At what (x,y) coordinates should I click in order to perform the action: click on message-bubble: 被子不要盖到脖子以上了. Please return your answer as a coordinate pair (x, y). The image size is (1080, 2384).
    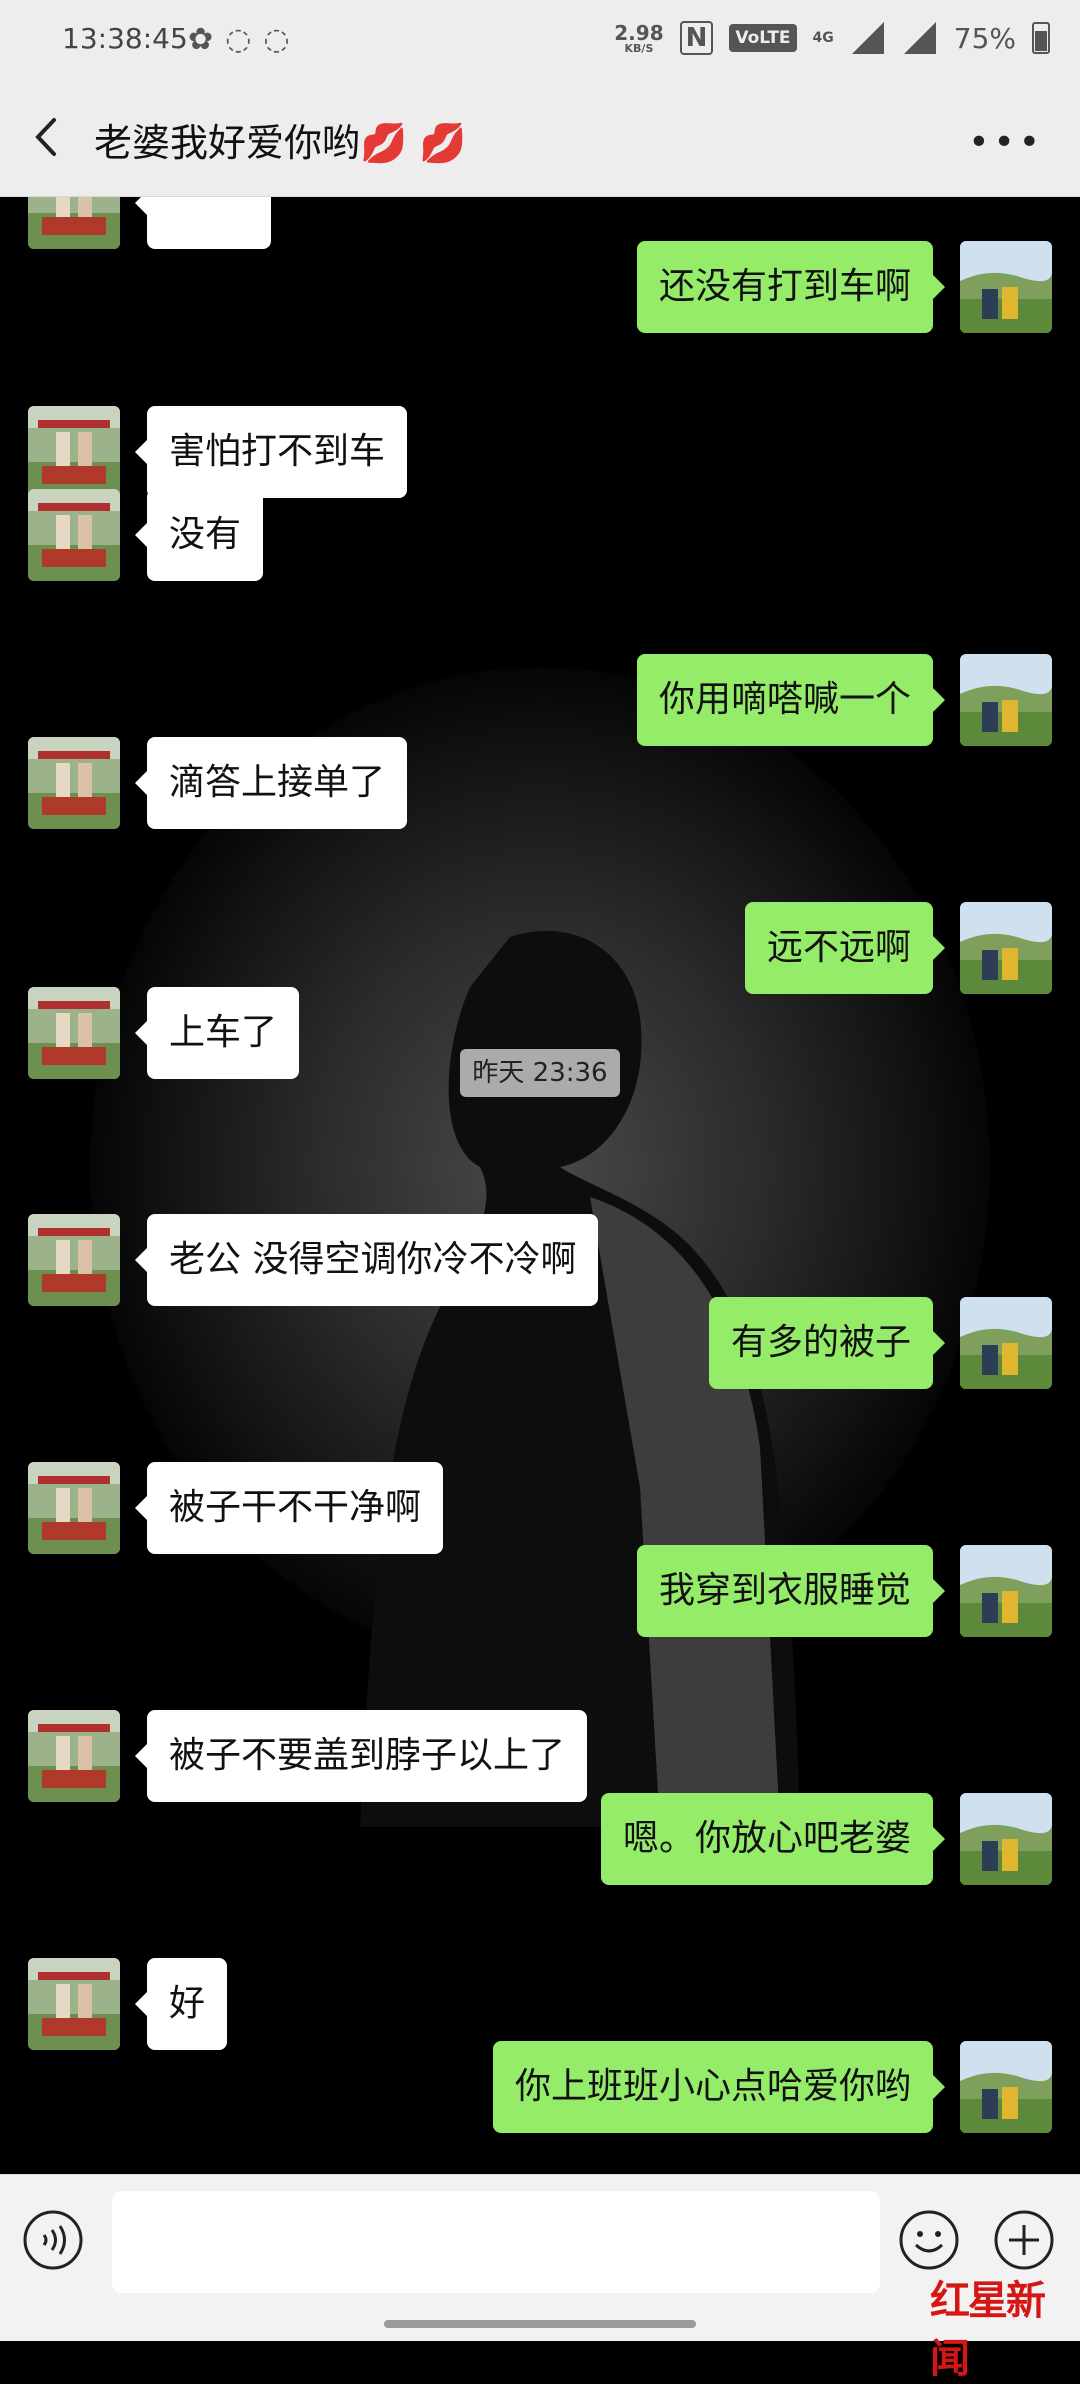
    Looking at the image, I should click on (361, 1756).